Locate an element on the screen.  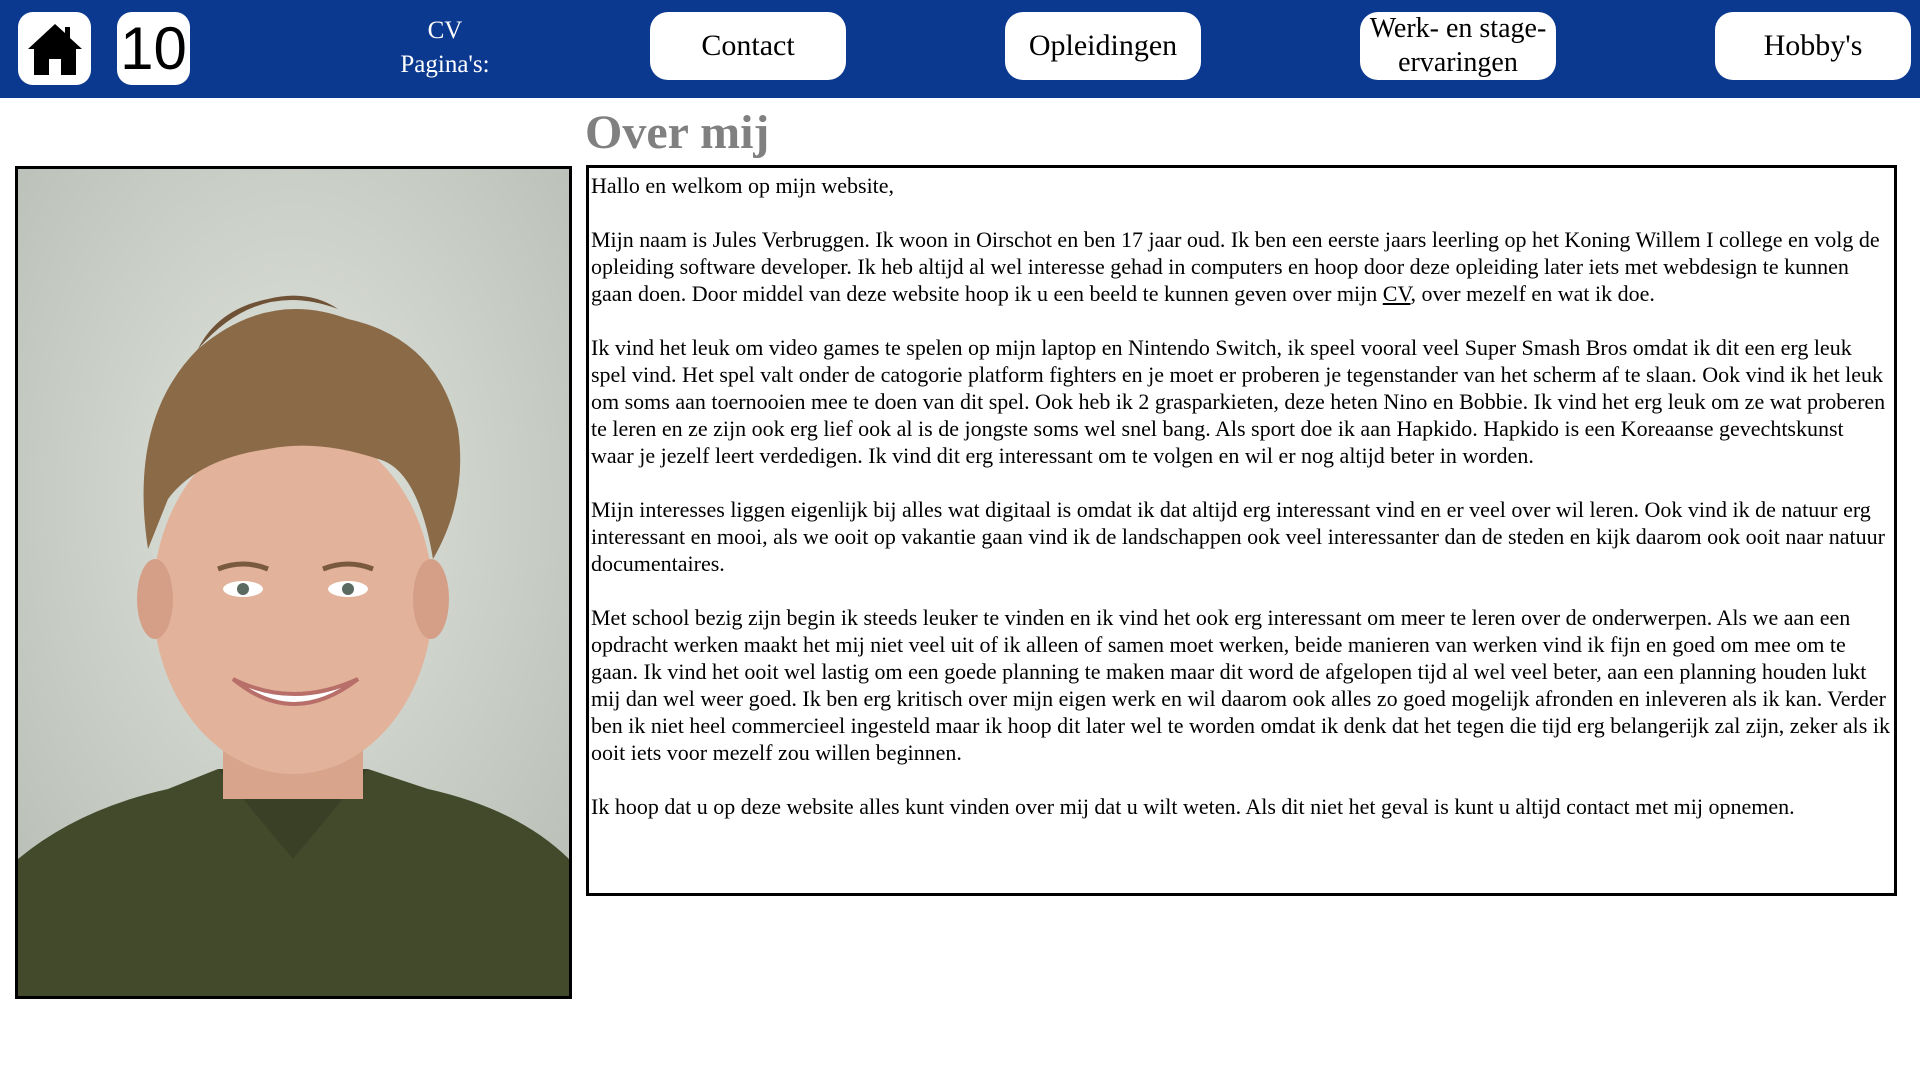
home-icon is located at coordinates (54, 49).